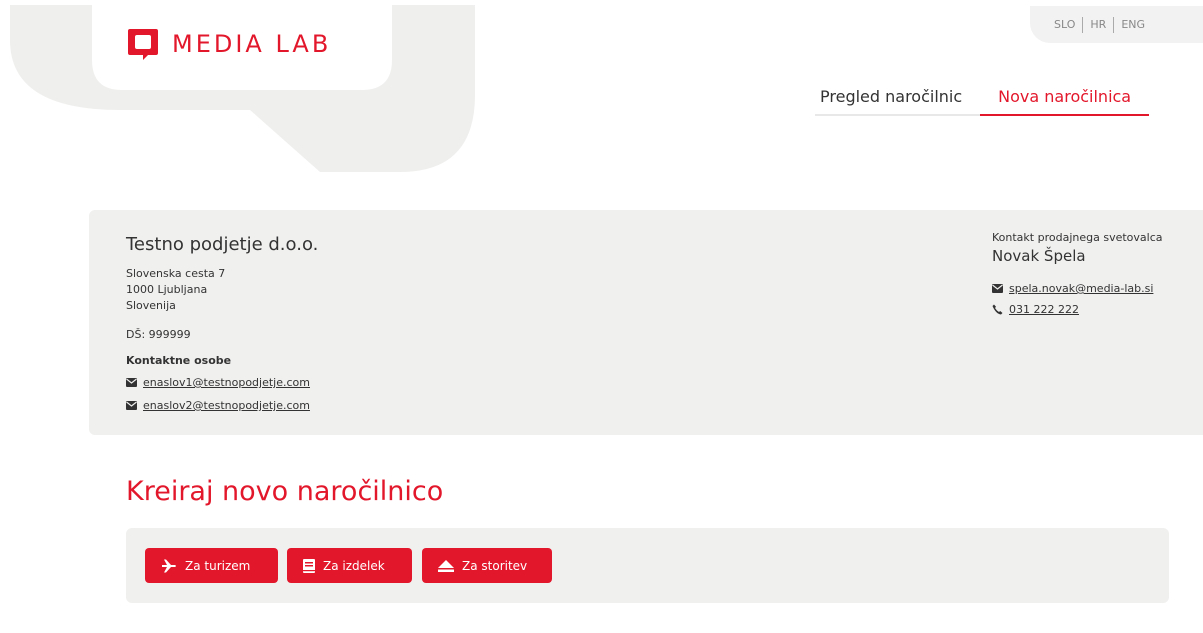 The image size is (1203, 633). Describe the element at coordinates (446, 565) in the screenshot. I see `eject-icon` at that location.